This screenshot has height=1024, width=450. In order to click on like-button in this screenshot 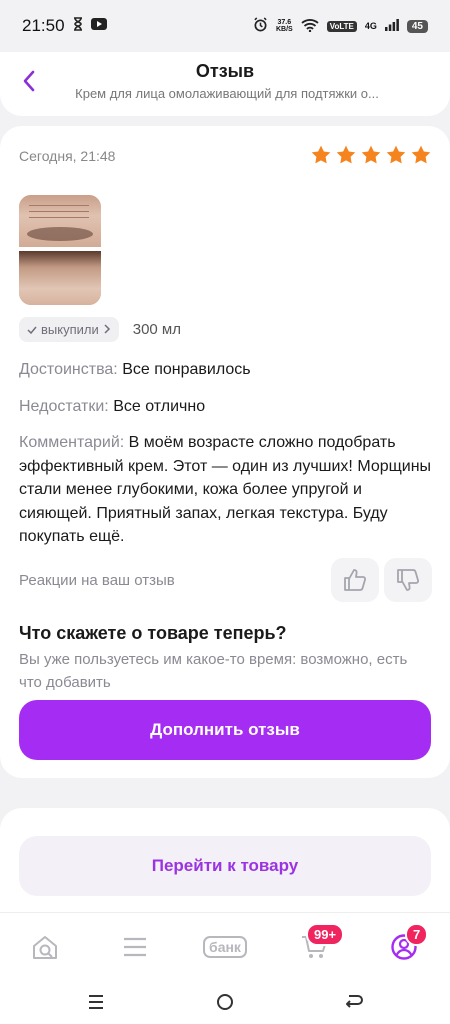, I will do `click(355, 580)`.